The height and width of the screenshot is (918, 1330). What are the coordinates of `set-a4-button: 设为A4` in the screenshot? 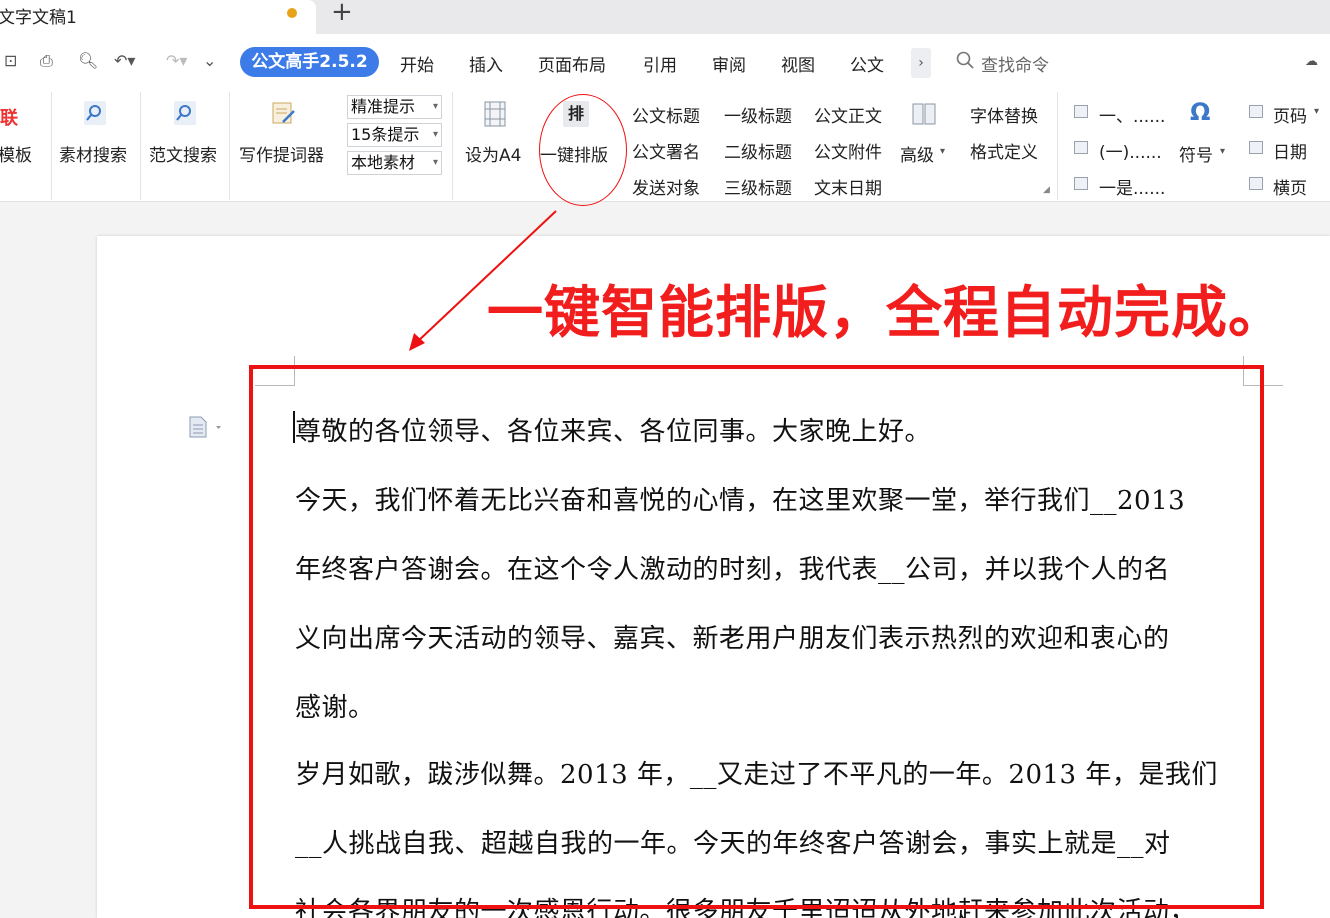 It's located at (493, 153).